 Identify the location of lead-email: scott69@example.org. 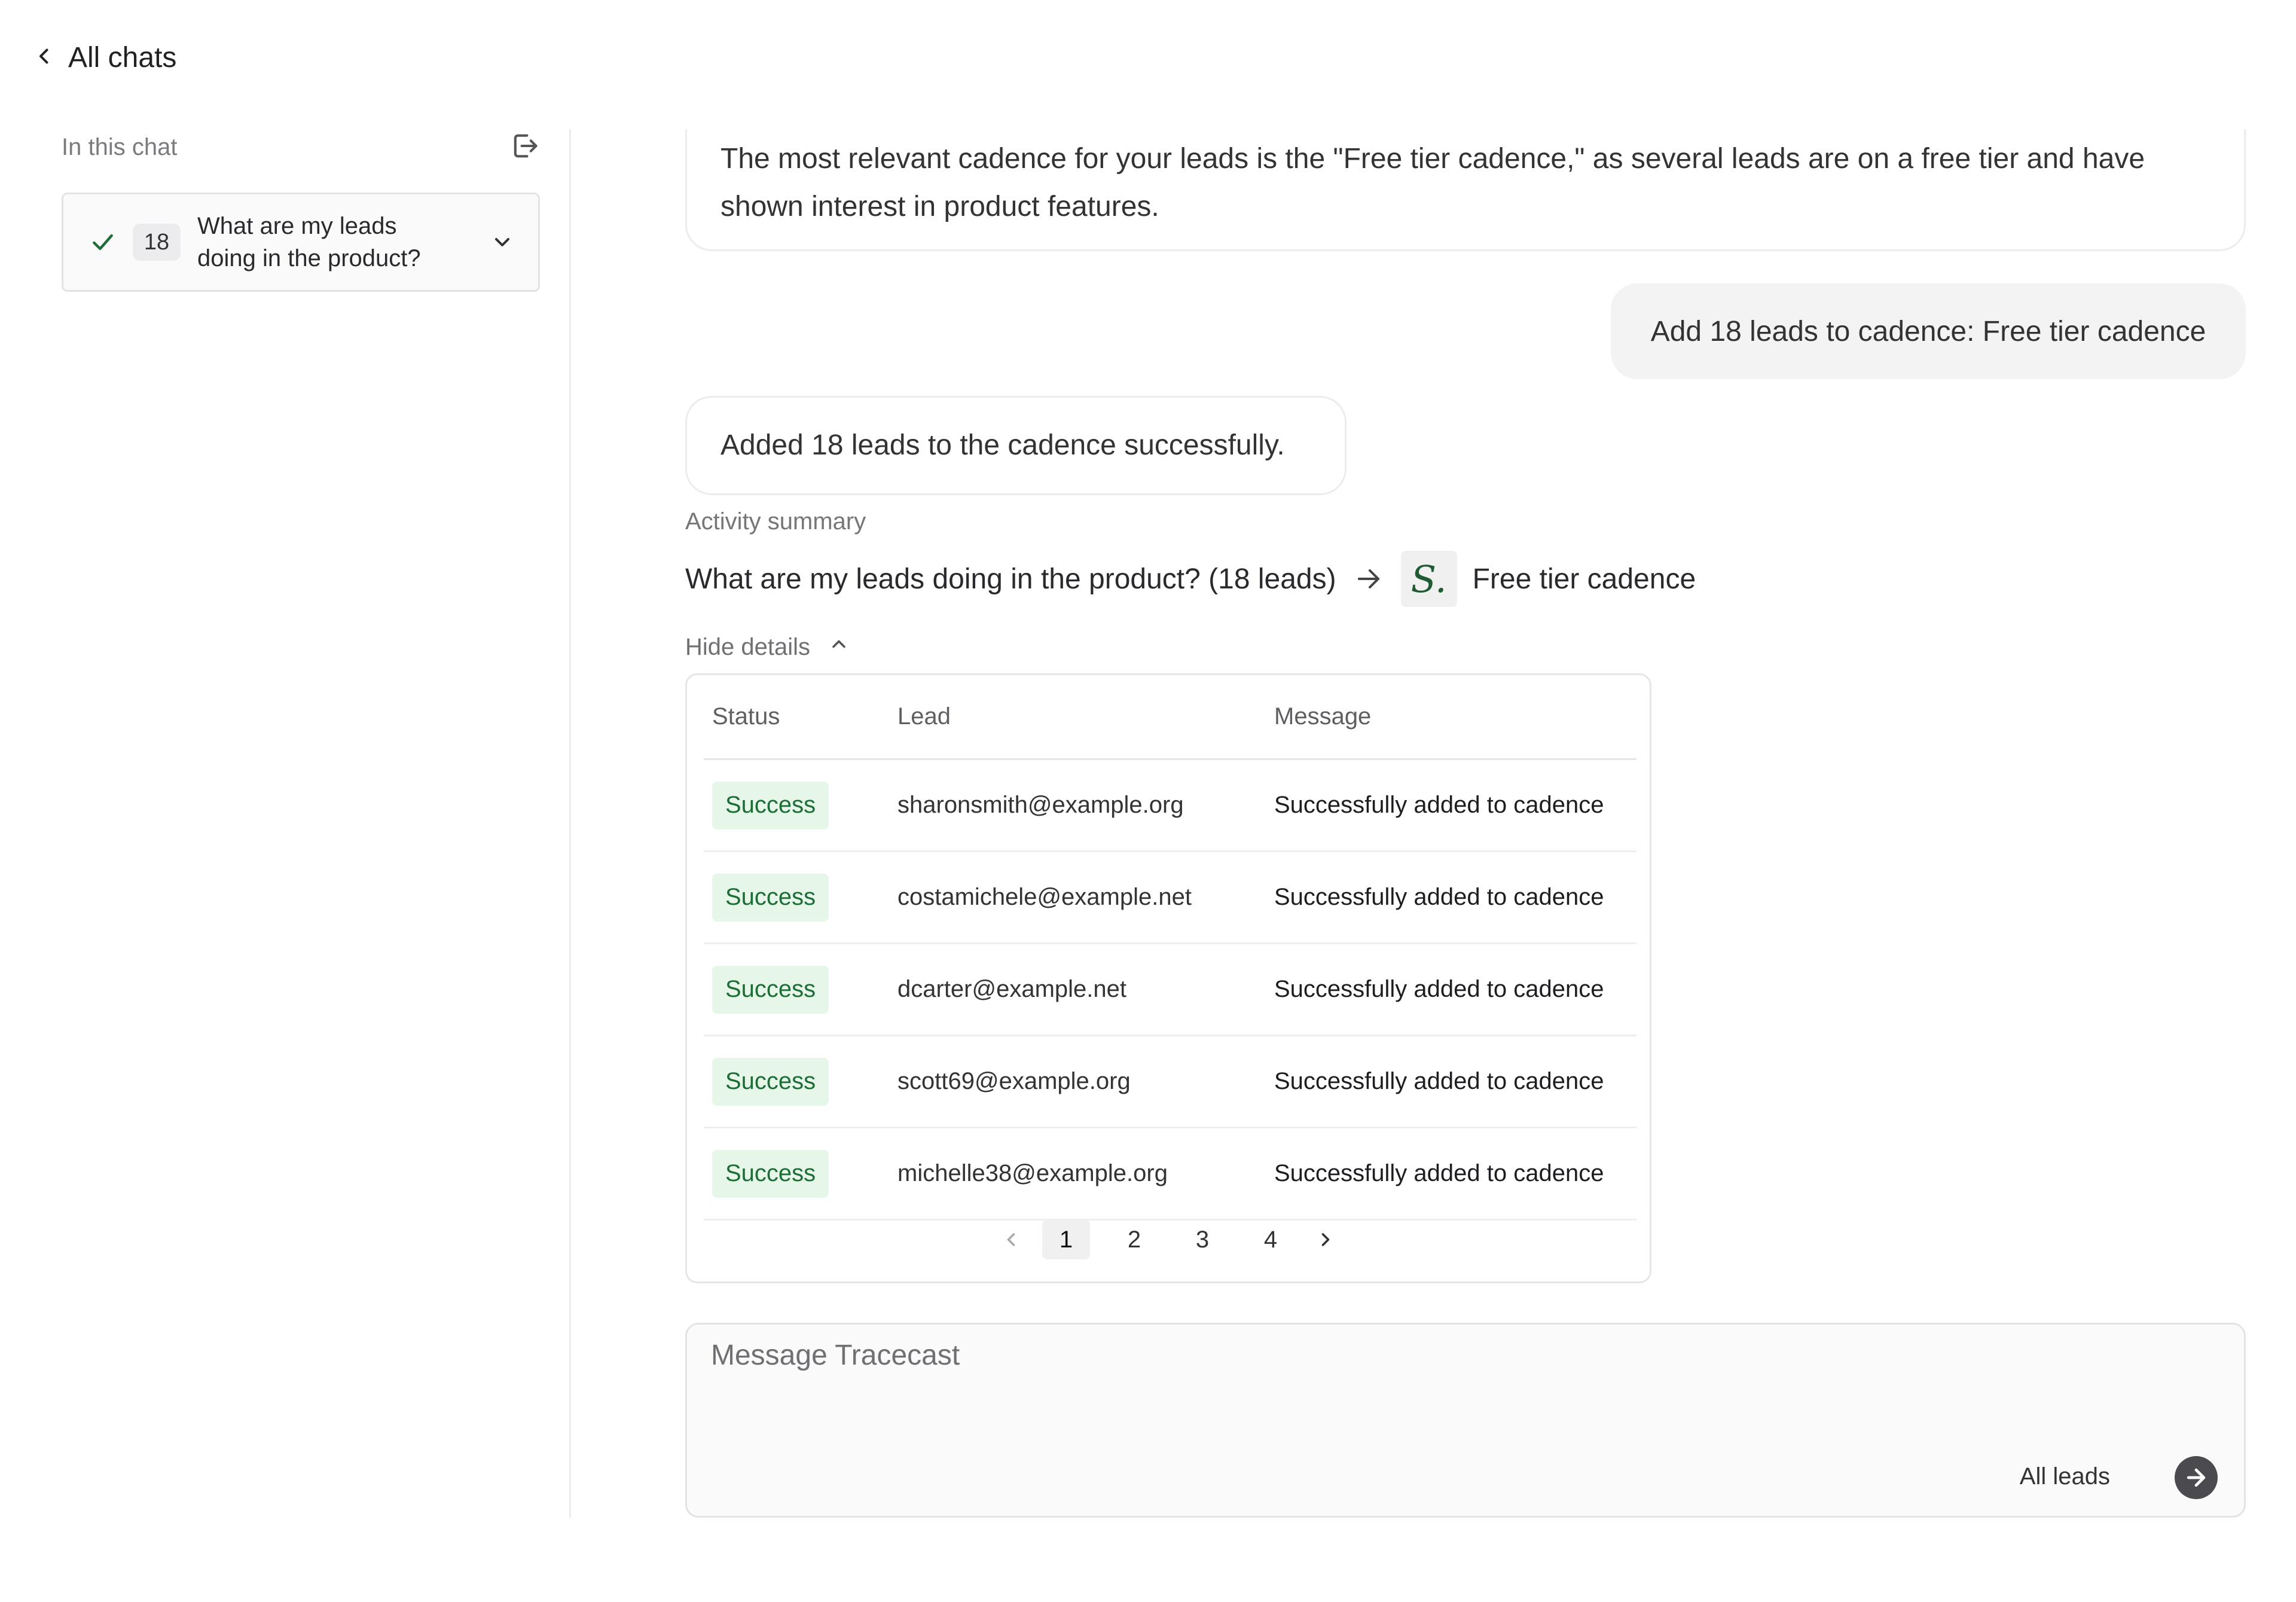
(1014, 1081).